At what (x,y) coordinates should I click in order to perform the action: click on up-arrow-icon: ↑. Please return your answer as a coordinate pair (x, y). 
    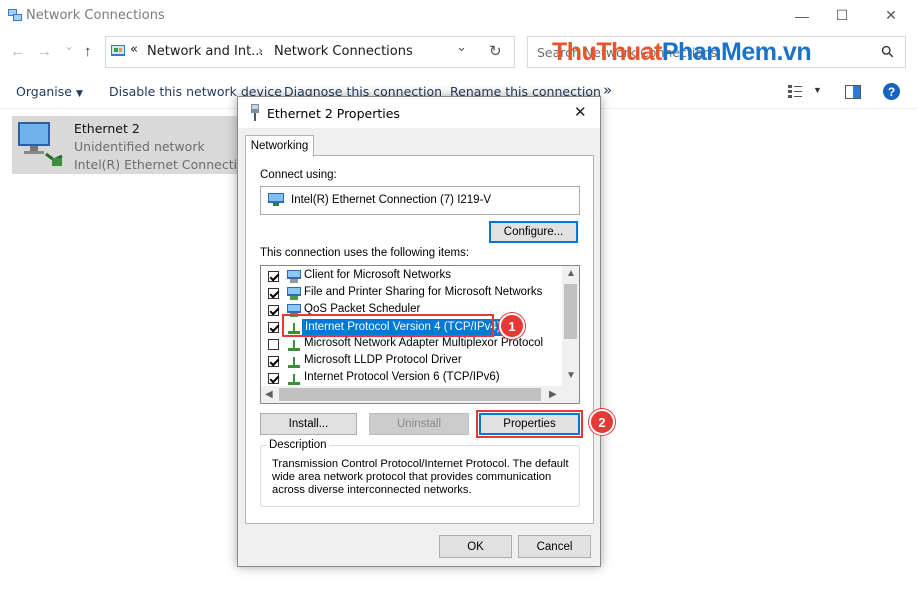
    Looking at the image, I should click on (88, 51).